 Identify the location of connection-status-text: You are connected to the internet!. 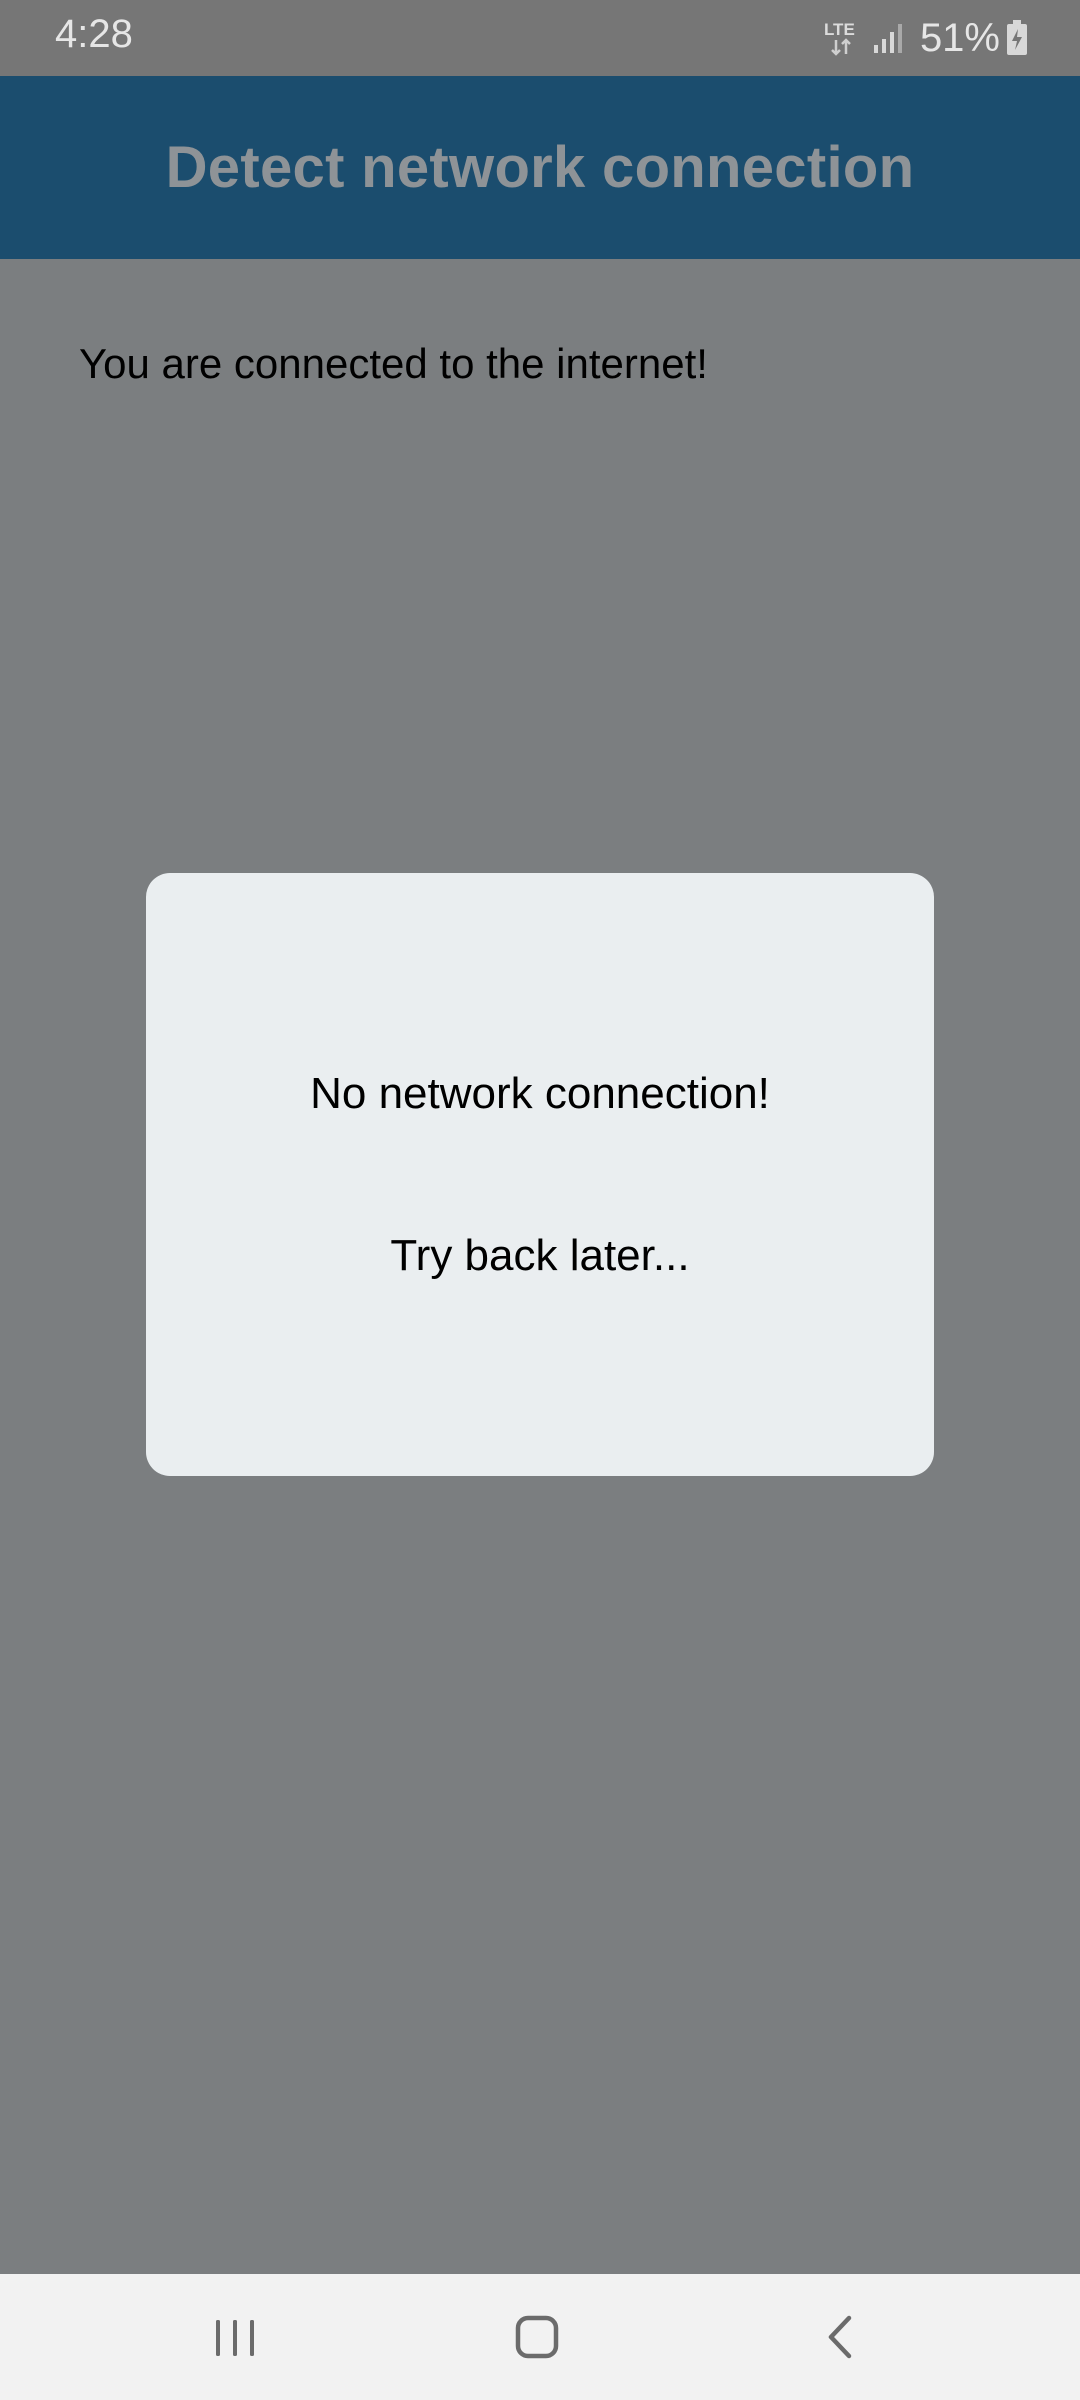
(393, 363).